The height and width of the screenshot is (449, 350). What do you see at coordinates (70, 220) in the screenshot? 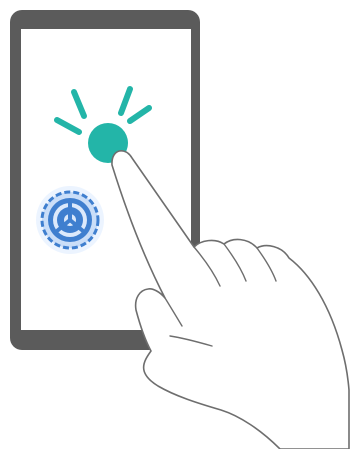
I see `gear-badge-icon` at bounding box center [70, 220].